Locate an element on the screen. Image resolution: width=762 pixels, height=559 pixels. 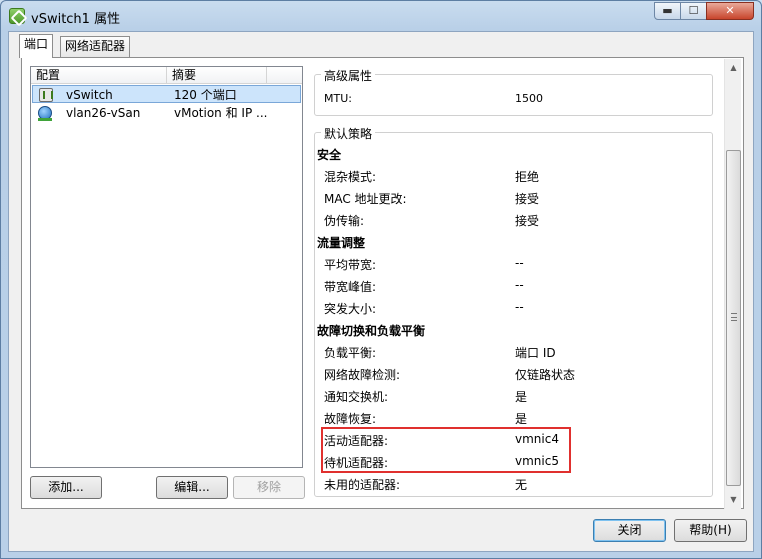
burst-size-label: 突发大小: is located at coordinates (350, 309).